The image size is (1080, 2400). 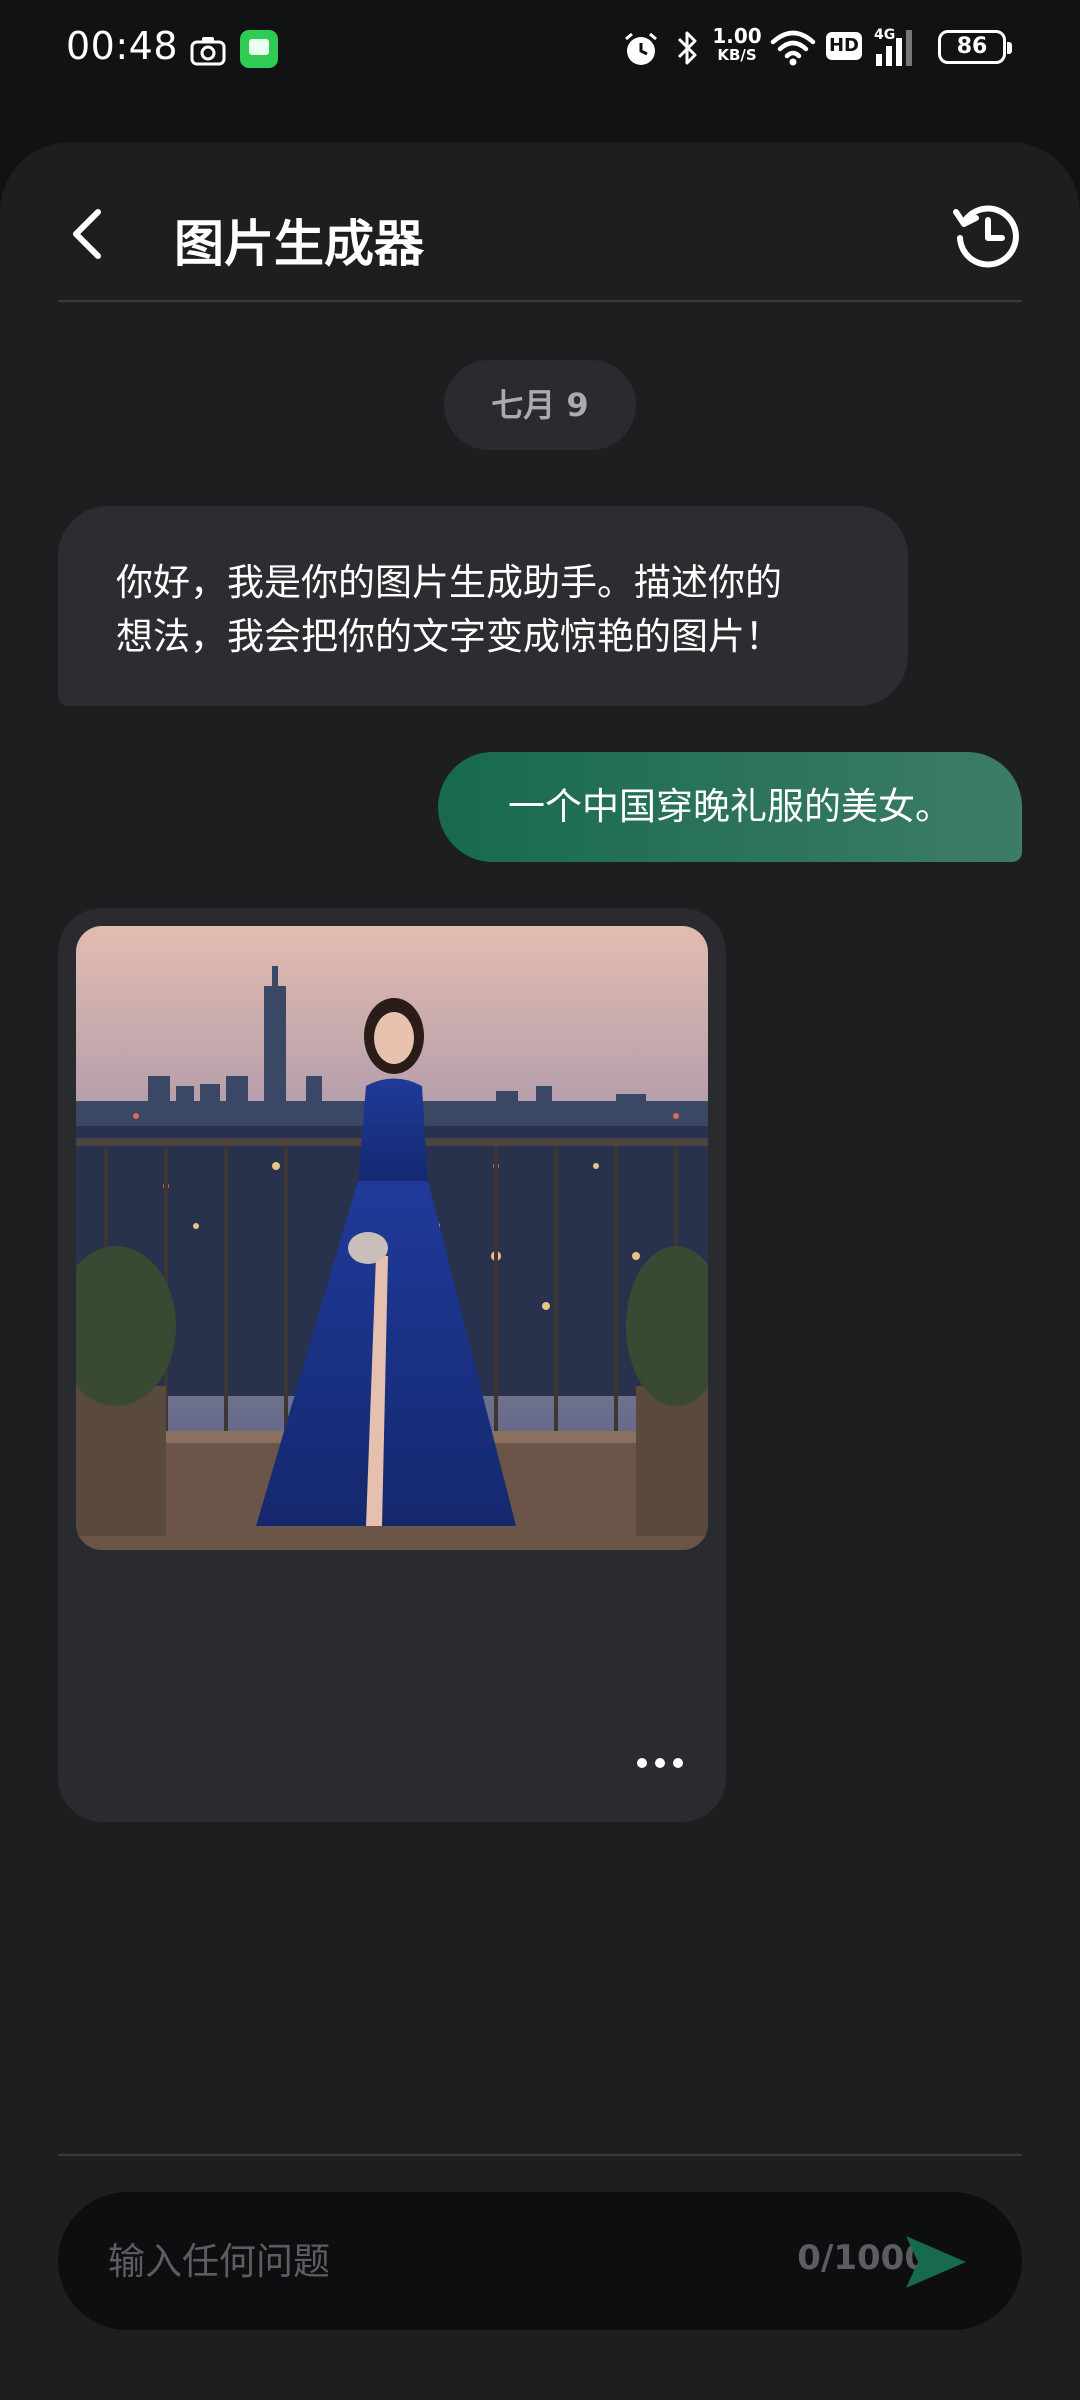 I want to click on message-input, so click(x=426, y=2261).